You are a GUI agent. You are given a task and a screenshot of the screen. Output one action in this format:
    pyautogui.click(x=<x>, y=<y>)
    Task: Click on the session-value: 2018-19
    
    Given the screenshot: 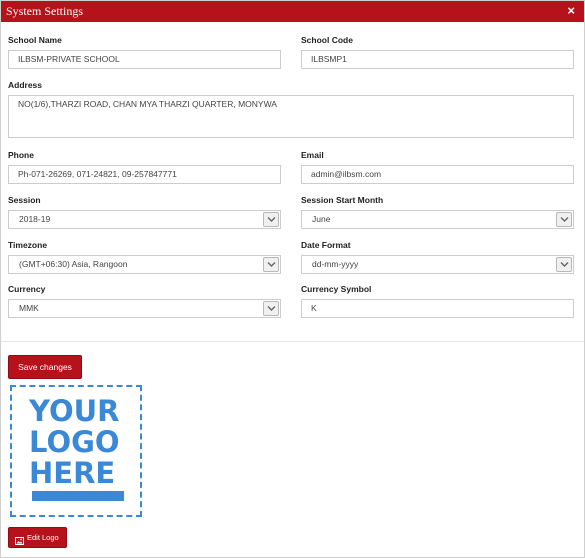 What is the action you would take?
    pyautogui.click(x=35, y=219)
    